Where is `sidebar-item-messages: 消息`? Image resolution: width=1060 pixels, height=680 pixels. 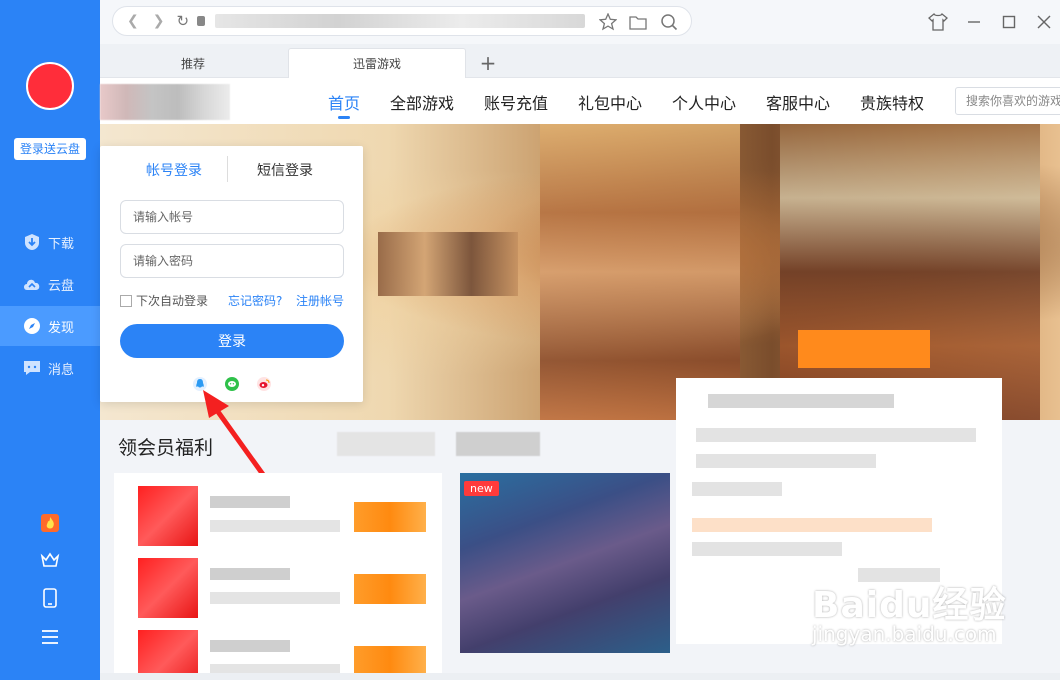
sidebar-item-messages: 消息 is located at coordinates (50, 368).